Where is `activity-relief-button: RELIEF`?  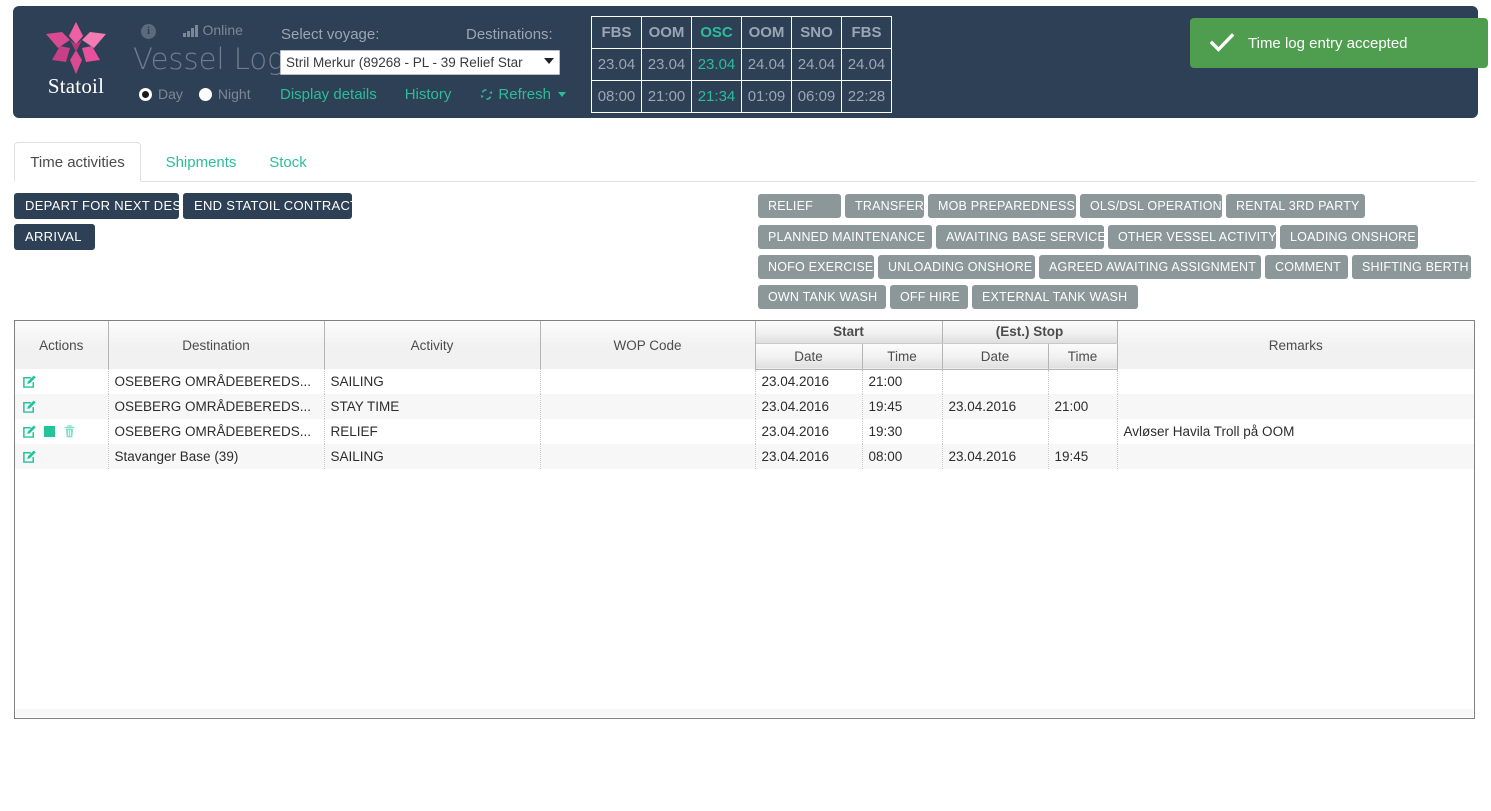 activity-relief-button: RELIEF is located at coordinates (799, 206).